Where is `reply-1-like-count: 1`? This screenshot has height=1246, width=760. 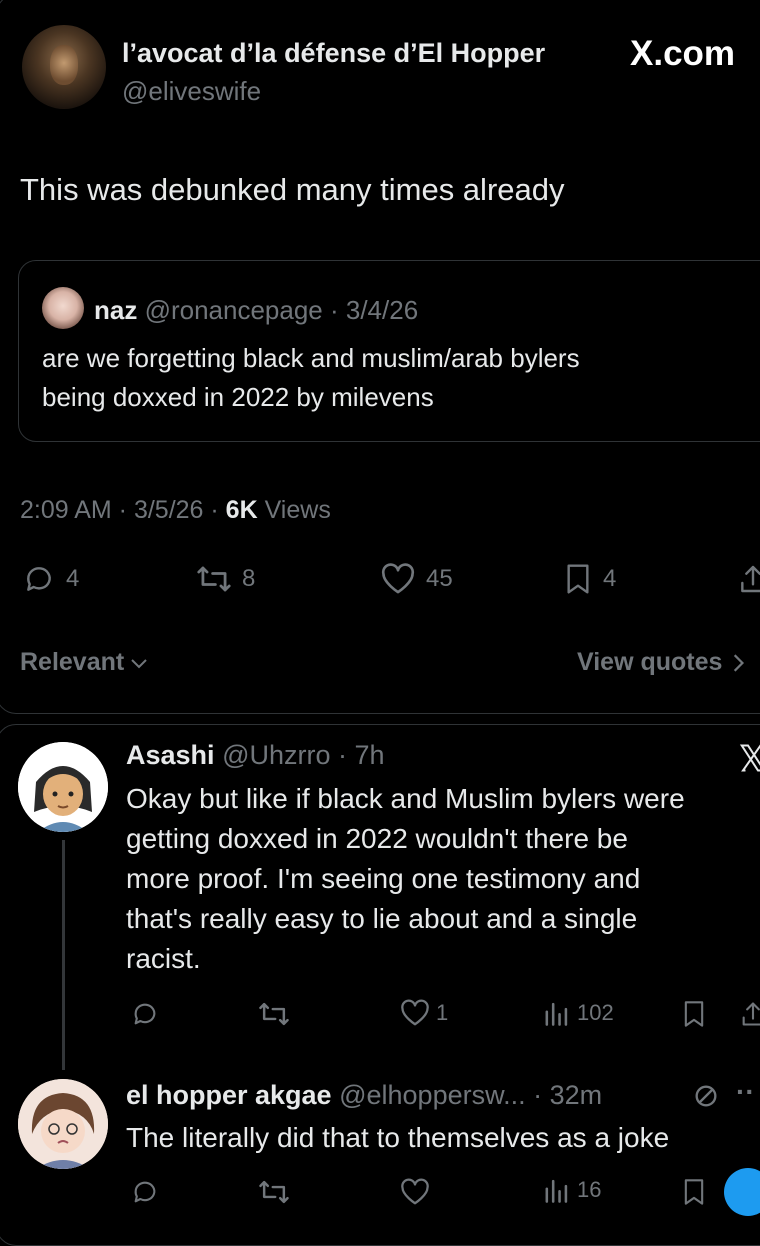
reply-1-like-count: 1 is located at coordinates (442, 1012).